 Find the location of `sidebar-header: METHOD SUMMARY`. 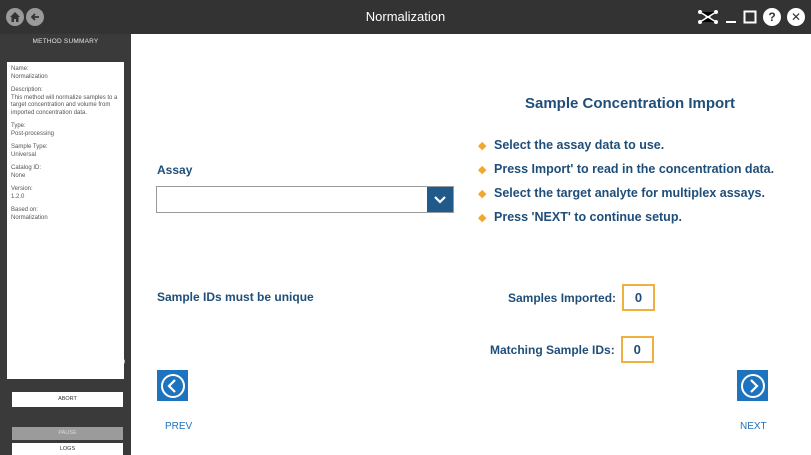

sidebar-header: METHOD SUMMARY is located at coordinates (65, 41).